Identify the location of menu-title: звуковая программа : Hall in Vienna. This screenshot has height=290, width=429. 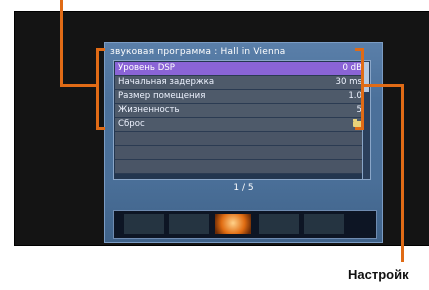
(198, 52).